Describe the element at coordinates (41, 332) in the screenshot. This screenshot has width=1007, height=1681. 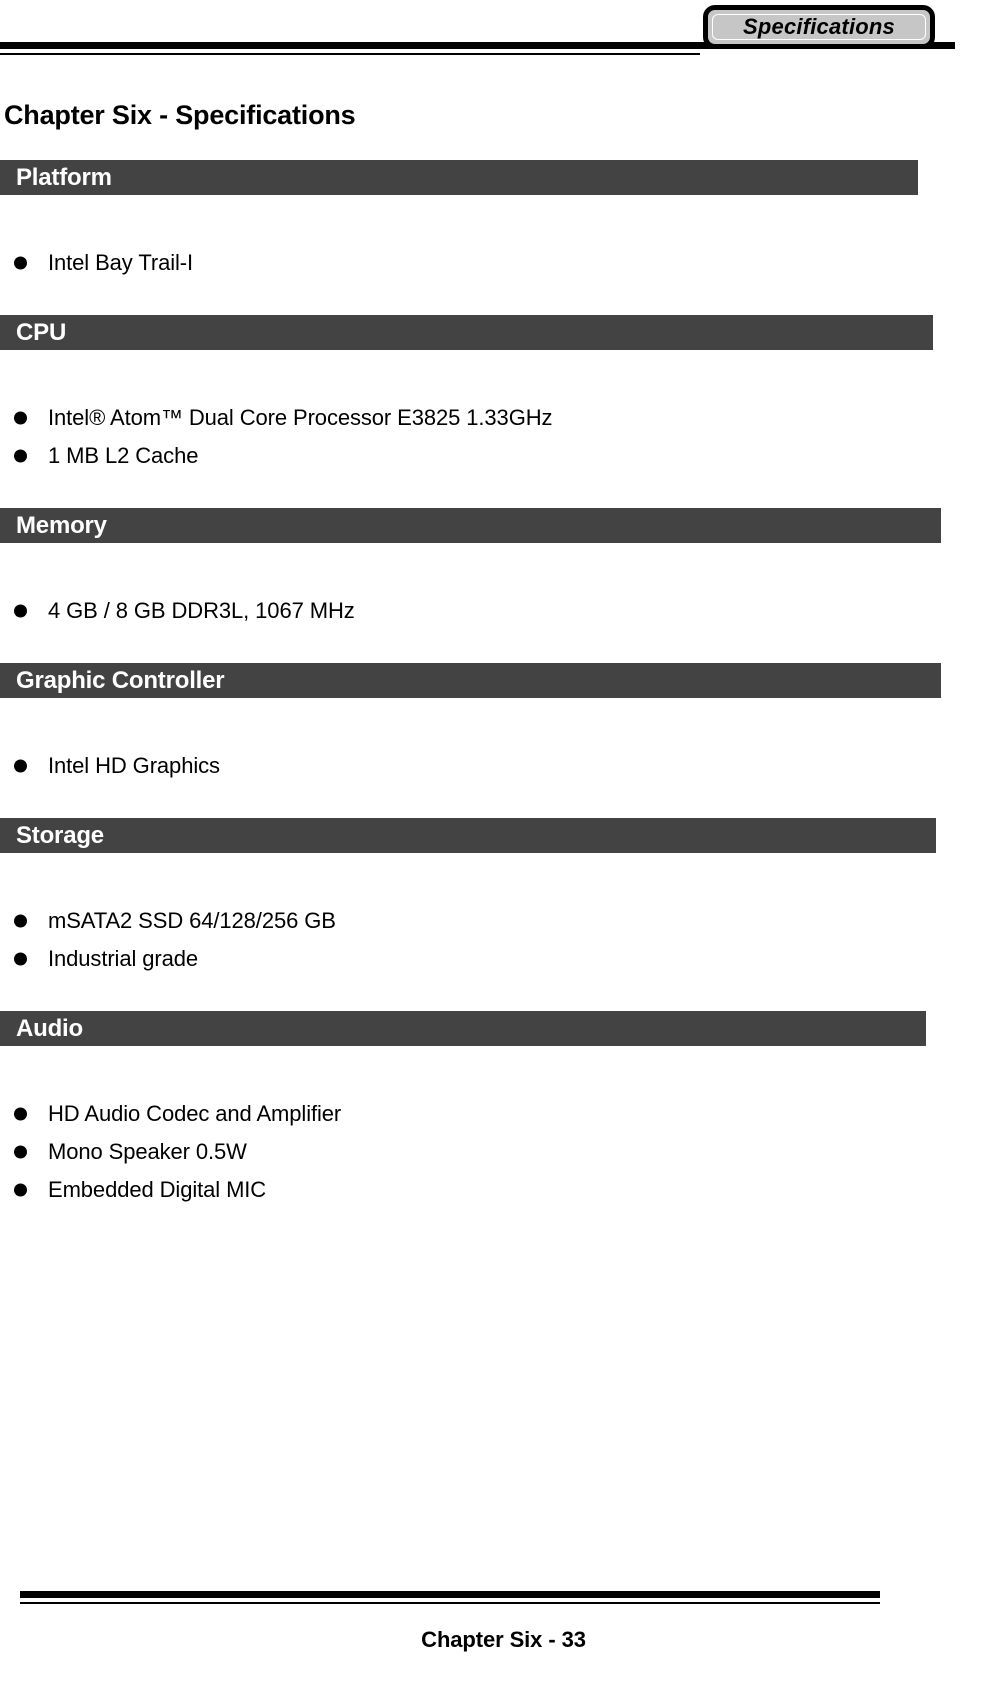
I see `section-title: CPU` at that location.